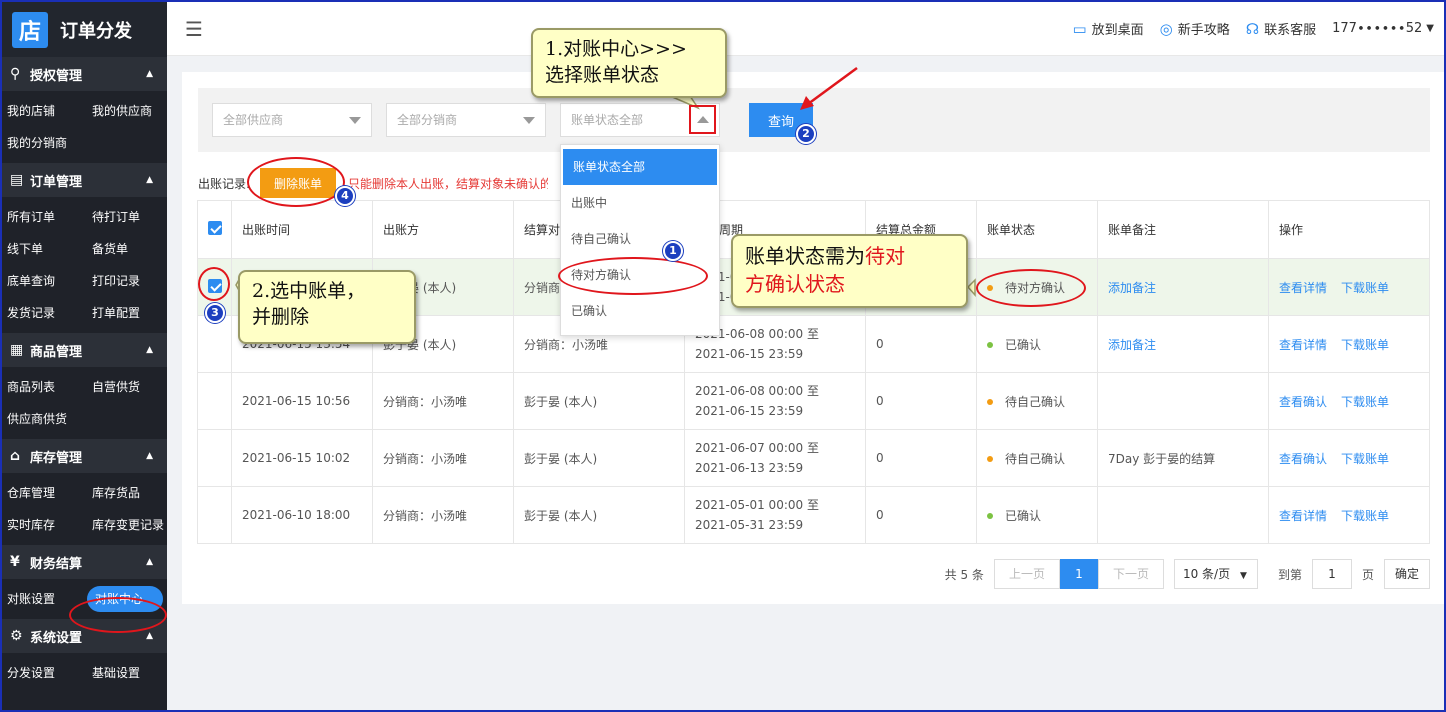 The width and height of the screenshot is (1446, 712). Describe the element at coordinates (702, 119) in the screenshot. I see `highlight-dropdown-caret` at that location.